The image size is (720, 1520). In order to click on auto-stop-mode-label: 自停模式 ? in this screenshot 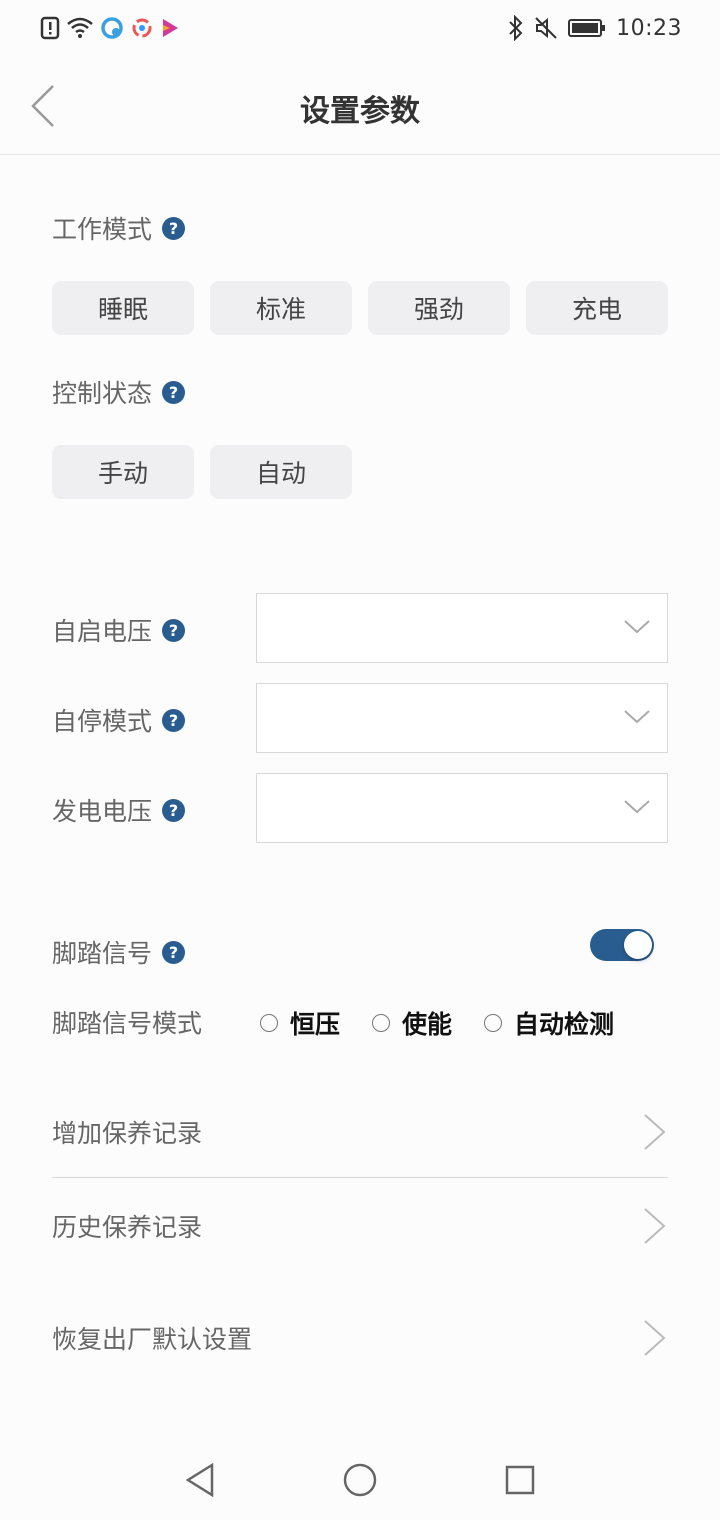, I will do `click(119, 720)`.